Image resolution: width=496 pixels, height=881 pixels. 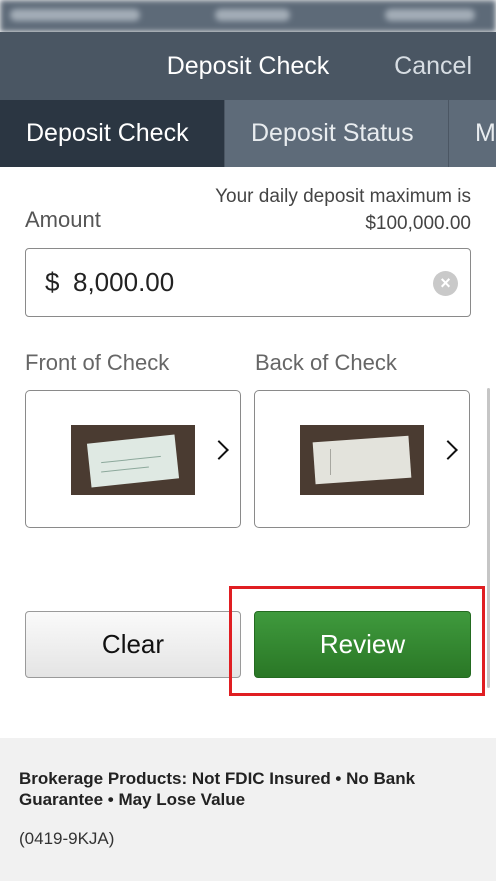 I want to click on tab-bar: Deposit Check Deposit Status M, so click(x=248, y=133).